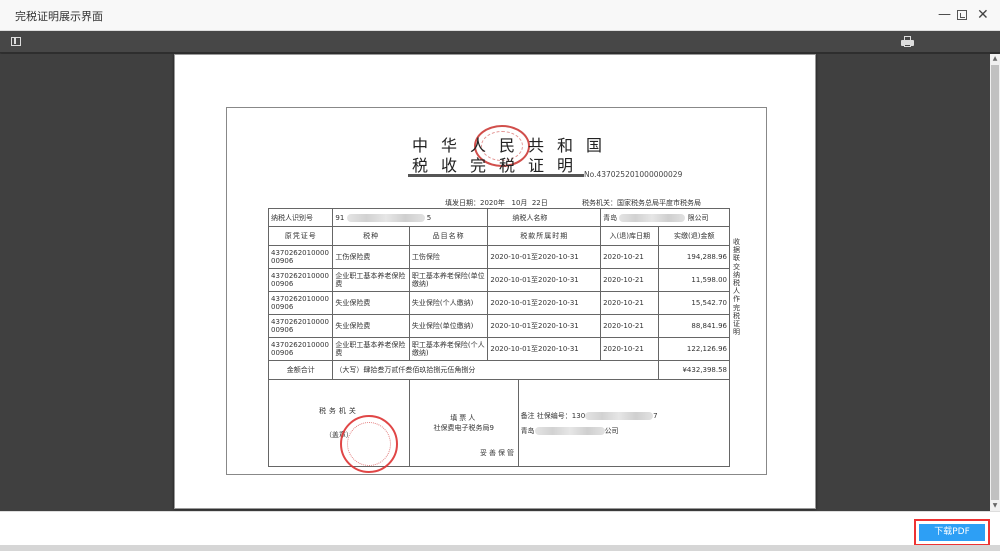  Describe the element at coordinates (995, 59) in the screenshot. I see `scroll-up-icon: ▲` at that location.